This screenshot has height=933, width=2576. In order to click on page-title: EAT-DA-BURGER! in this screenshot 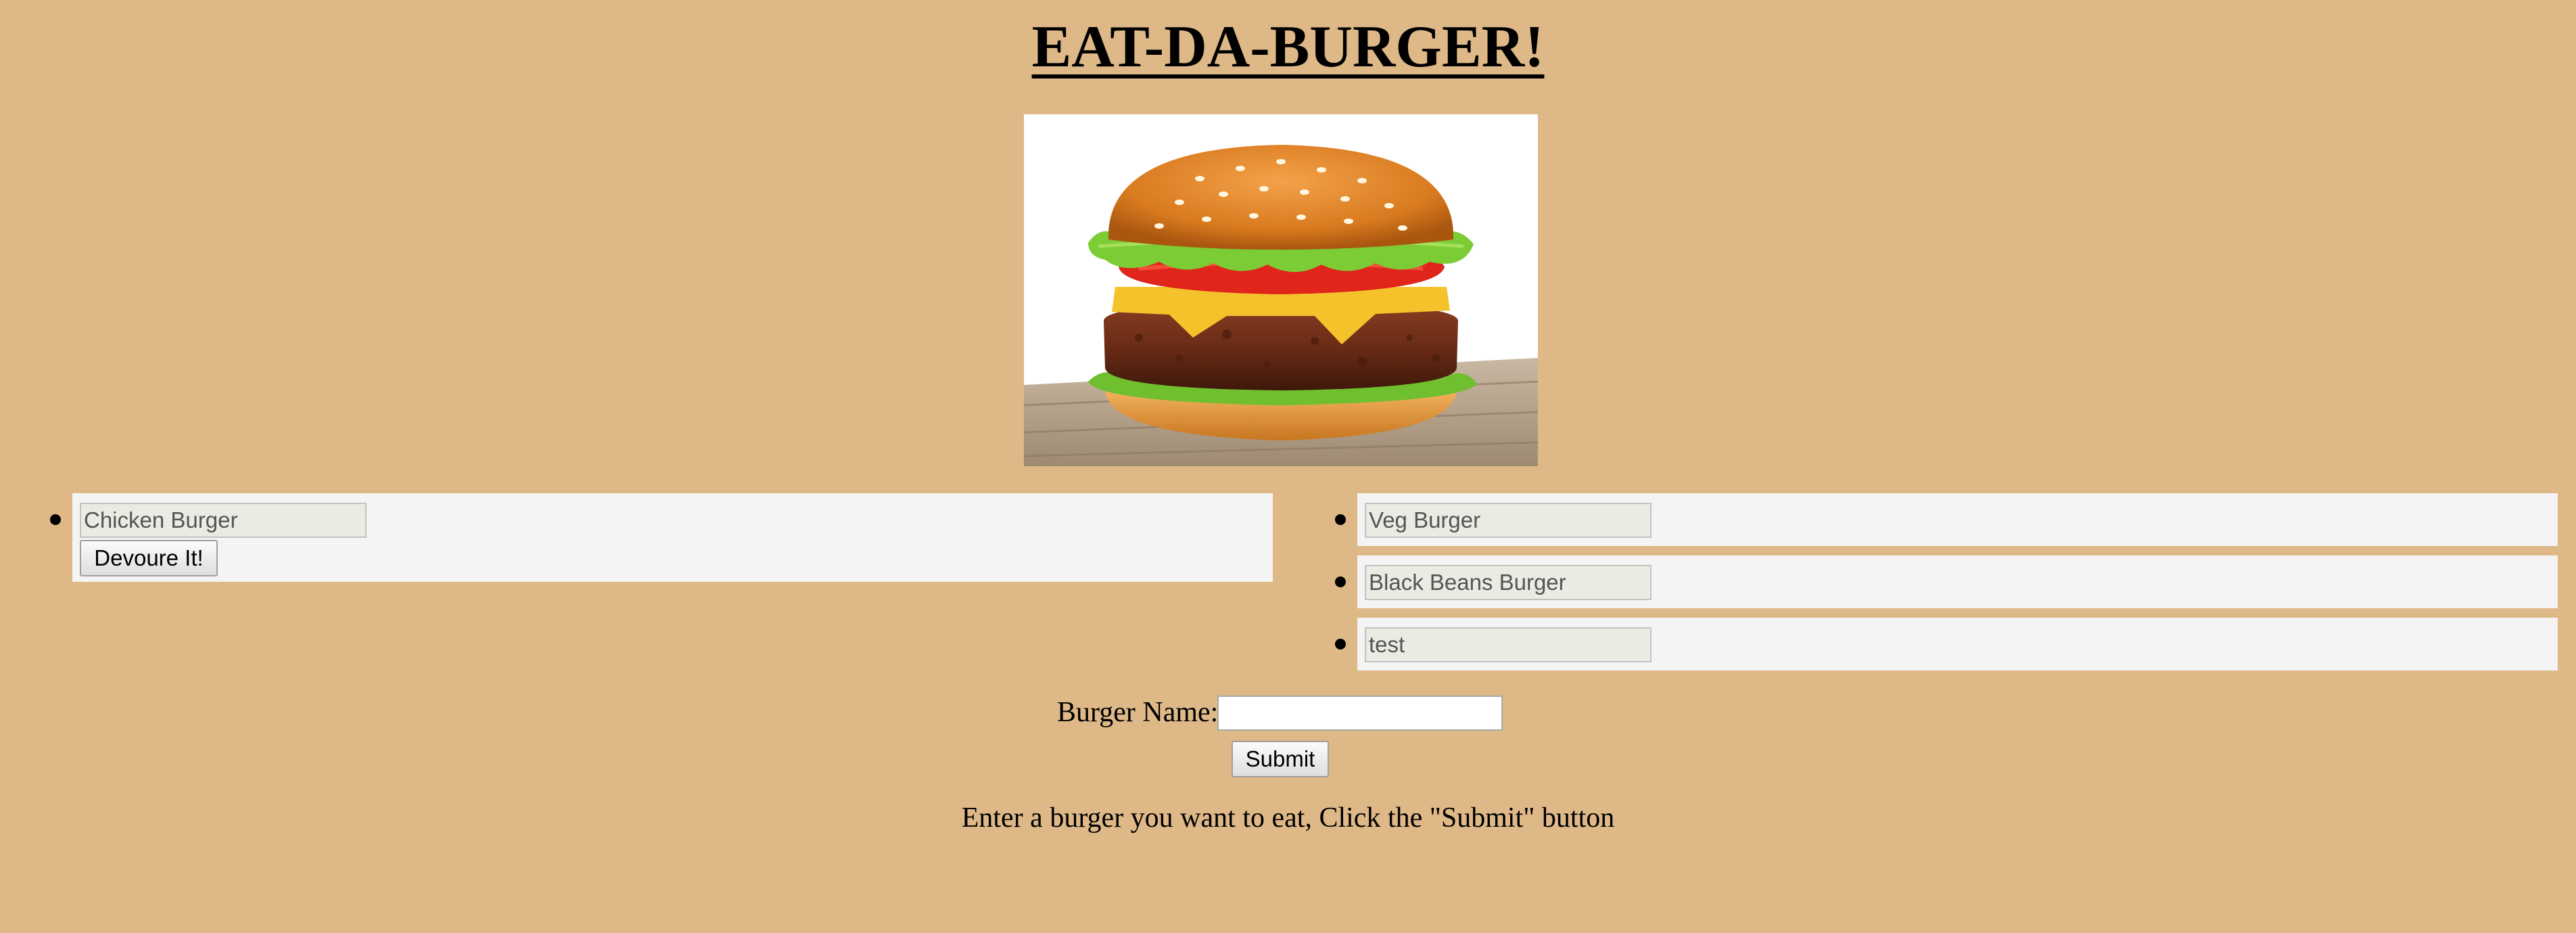, I will do `click(1288, 47)`.